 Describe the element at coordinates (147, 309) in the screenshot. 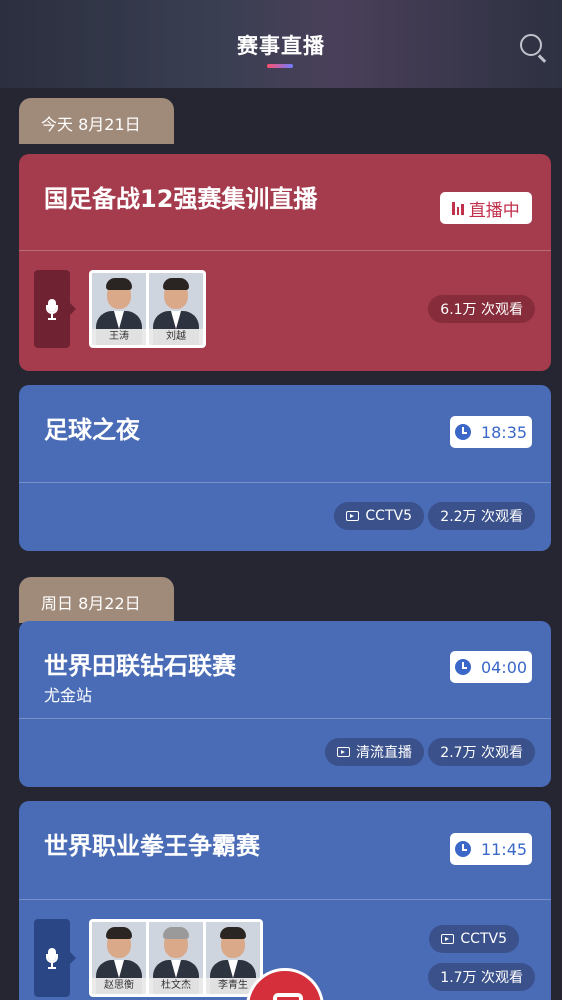

I see `commentator-list: 王涛 刘越` at that location.